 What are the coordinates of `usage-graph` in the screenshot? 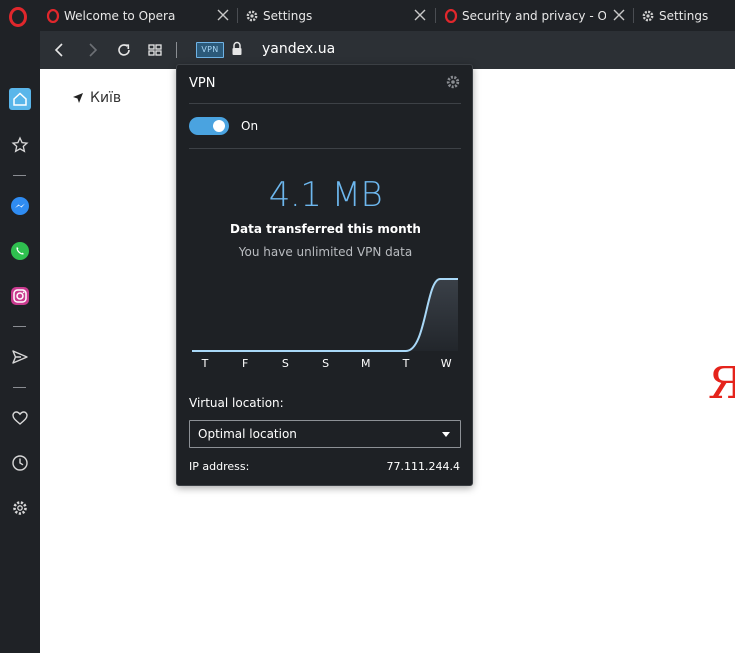 It's located at (325, 315).